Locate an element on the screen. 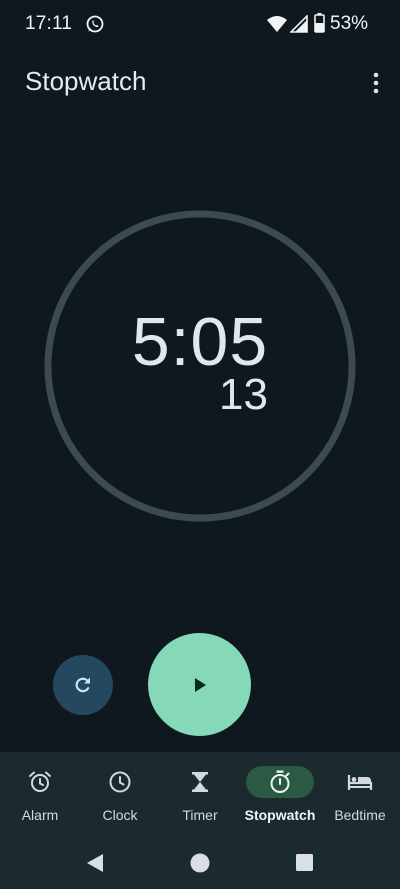 Image resolution: width=400 pixels, height=889 pixels. nav-label-bedtime: Bedtime is located at coordinates (360, 815).